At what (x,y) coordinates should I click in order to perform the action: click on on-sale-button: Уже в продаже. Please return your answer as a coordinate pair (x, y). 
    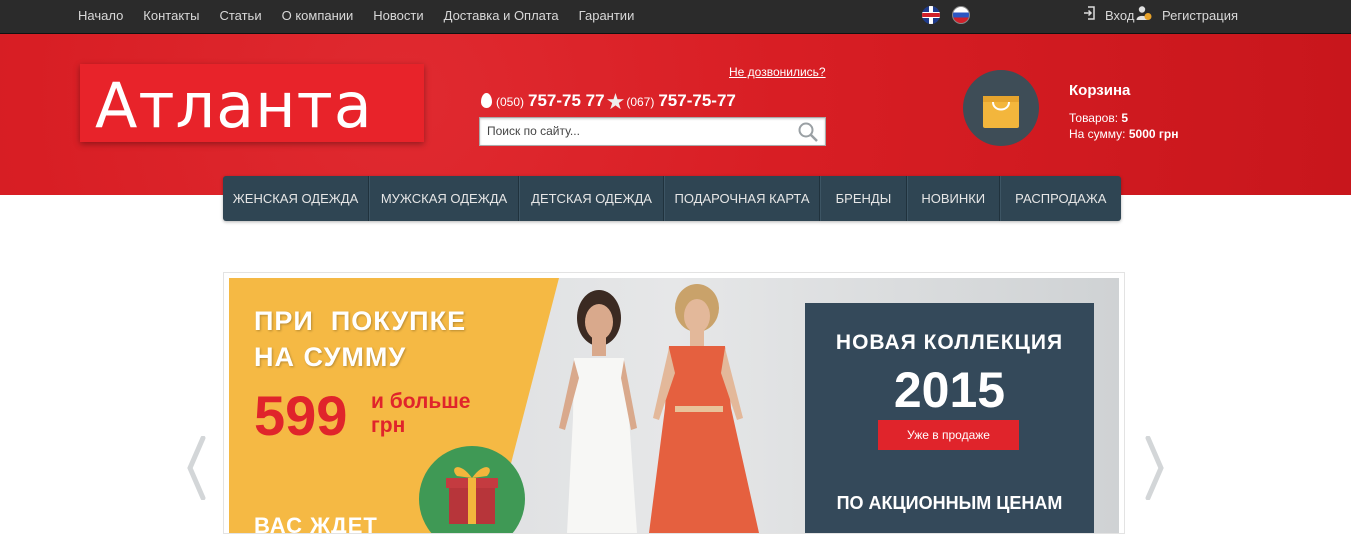
    Looking at the image, I should click on (948, 435).